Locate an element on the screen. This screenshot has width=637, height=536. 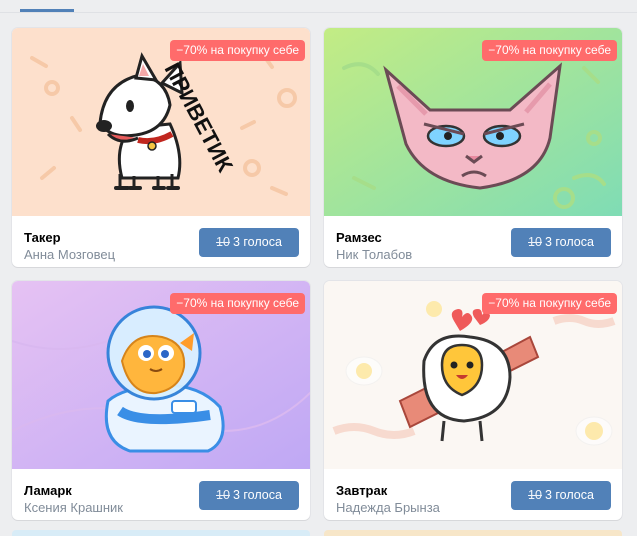
next-card-right-edge is located at coordinates (473, 533).